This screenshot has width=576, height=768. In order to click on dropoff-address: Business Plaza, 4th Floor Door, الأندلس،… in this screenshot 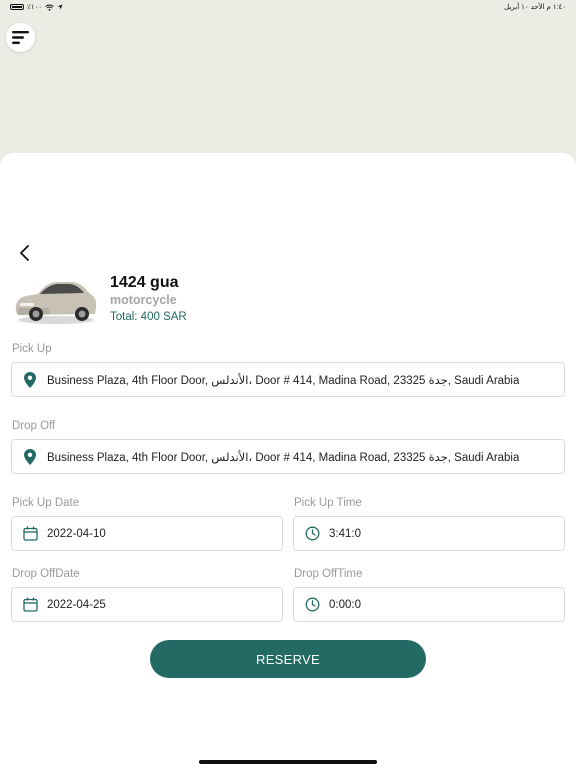, I will do `click(283, 457)`.